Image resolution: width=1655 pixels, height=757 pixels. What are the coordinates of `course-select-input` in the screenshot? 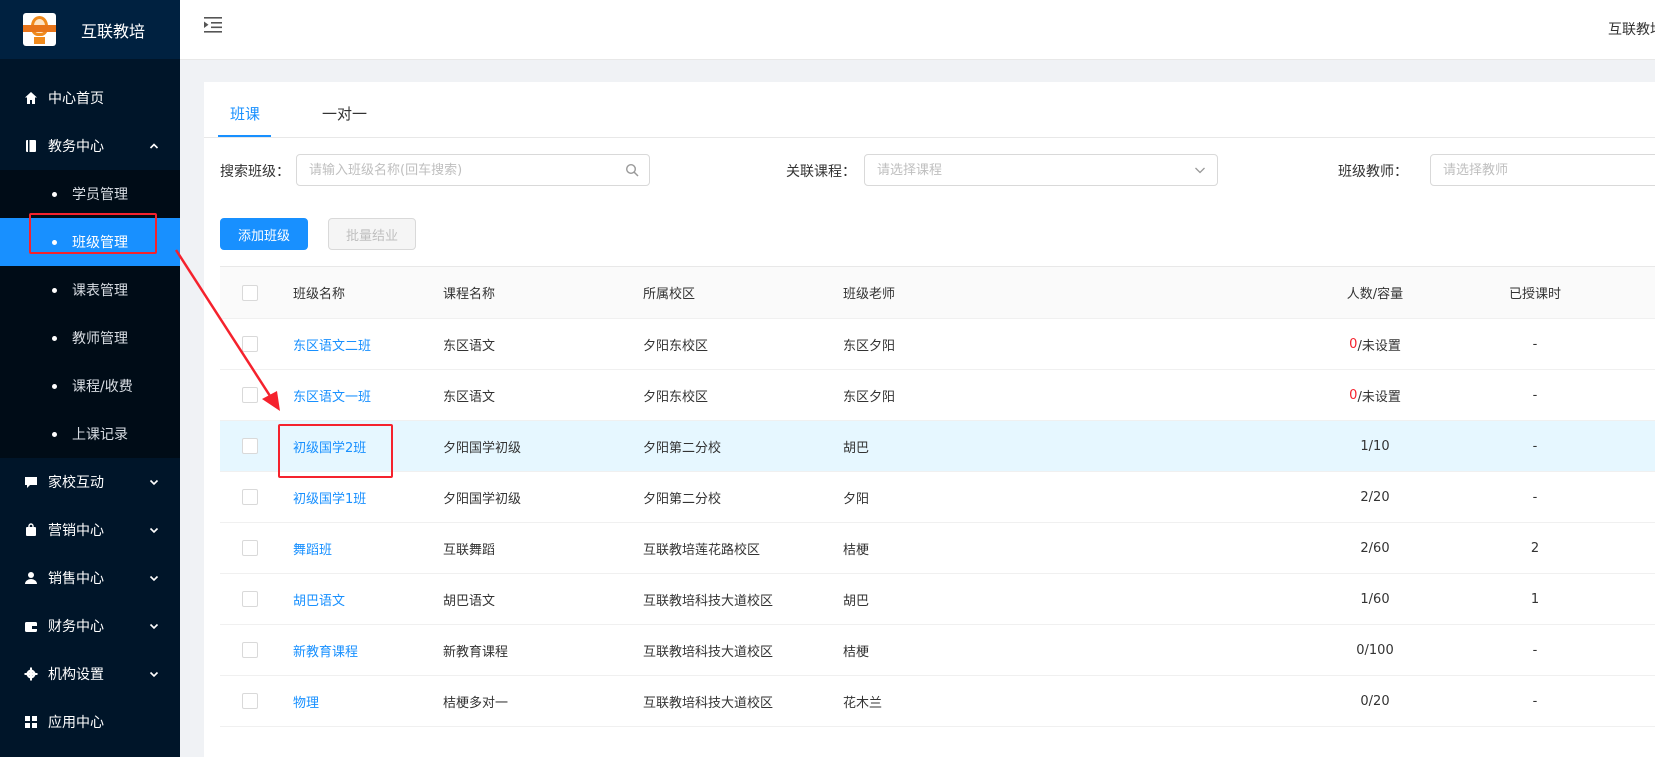 It's located at (1041, 170).